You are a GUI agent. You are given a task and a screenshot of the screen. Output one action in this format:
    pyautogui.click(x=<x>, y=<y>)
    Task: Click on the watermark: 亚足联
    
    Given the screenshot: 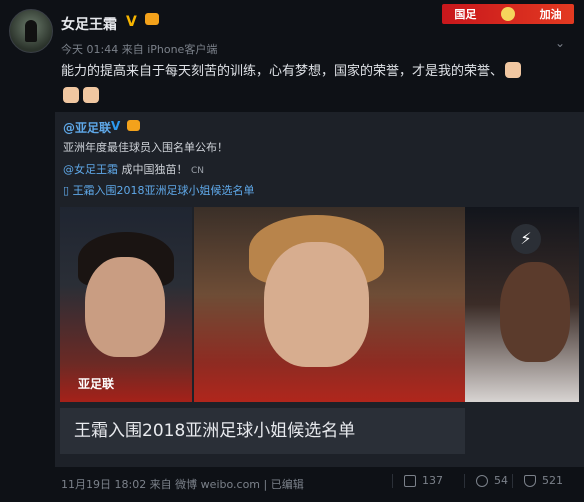 What is the action you would take?
    pyautogui.click(x=96, y=384)
    